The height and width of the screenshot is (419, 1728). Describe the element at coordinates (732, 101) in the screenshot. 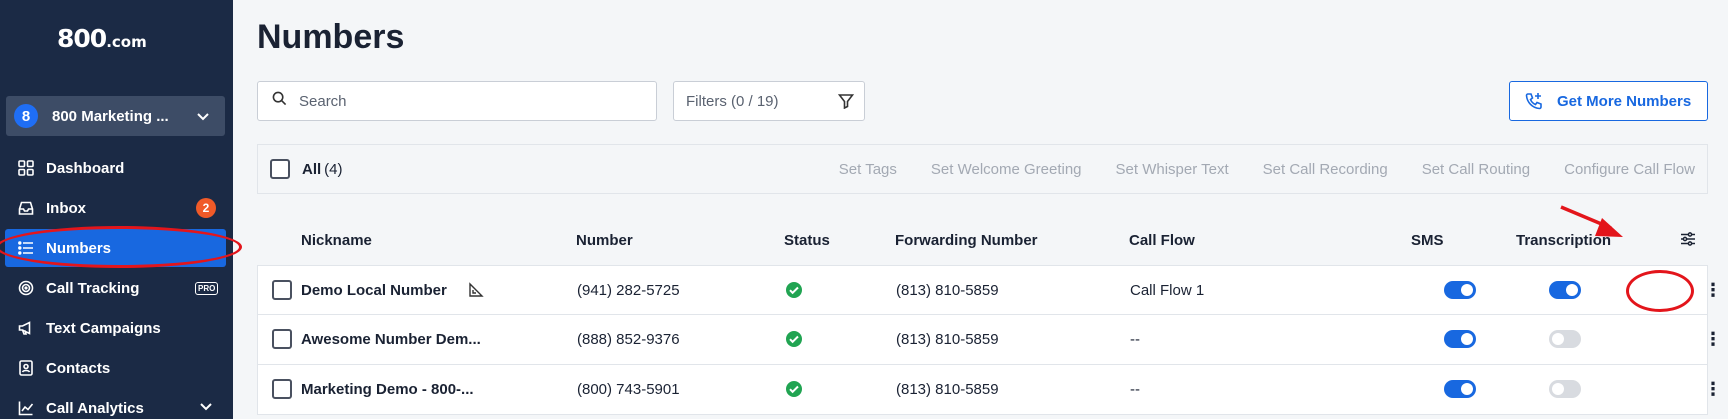

I see `filters-label: Filters (0 / 19)` at that location.